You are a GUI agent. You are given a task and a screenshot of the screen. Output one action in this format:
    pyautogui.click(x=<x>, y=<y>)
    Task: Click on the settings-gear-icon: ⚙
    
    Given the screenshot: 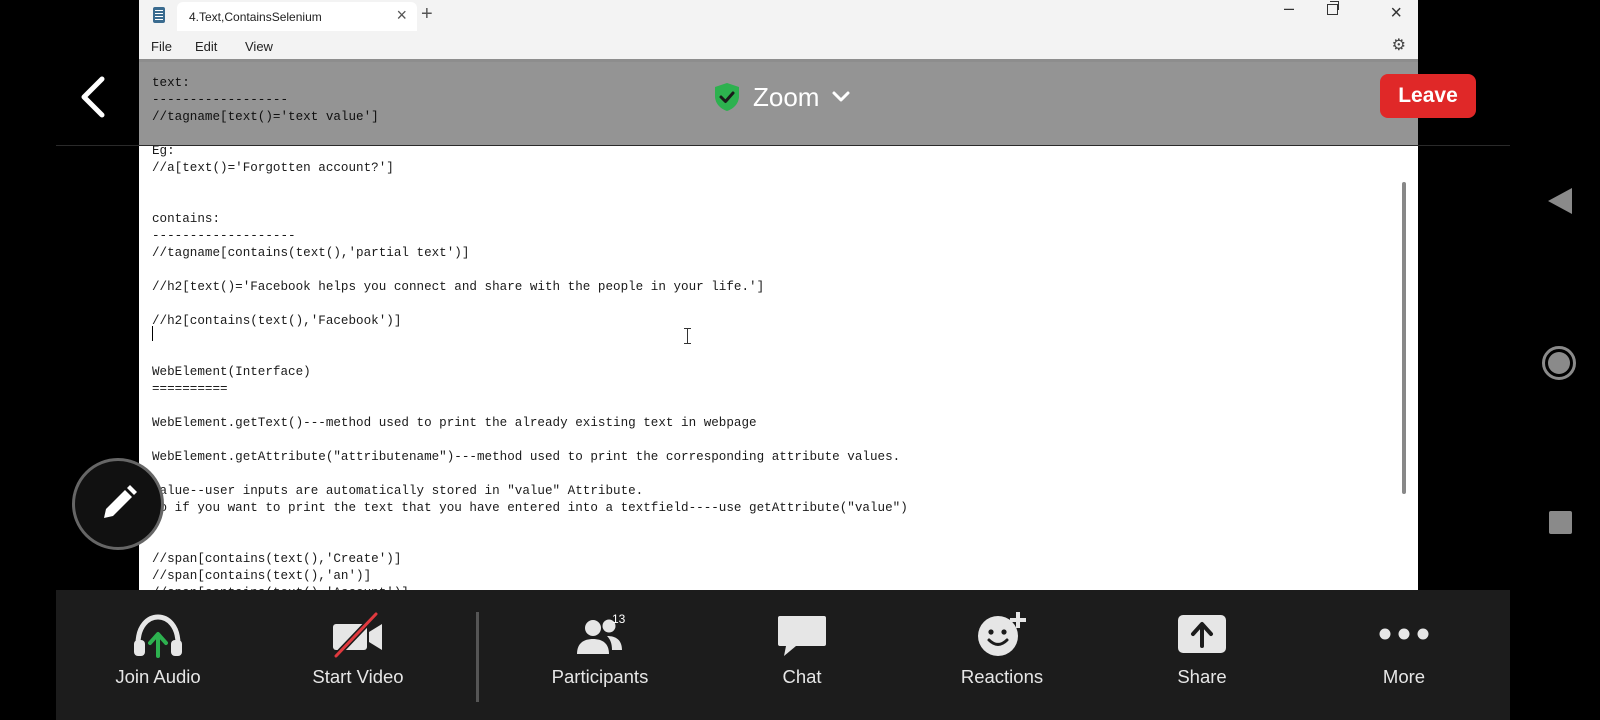 What is the action you would take?
    pyautogui.click(x=1399, y=45)
    